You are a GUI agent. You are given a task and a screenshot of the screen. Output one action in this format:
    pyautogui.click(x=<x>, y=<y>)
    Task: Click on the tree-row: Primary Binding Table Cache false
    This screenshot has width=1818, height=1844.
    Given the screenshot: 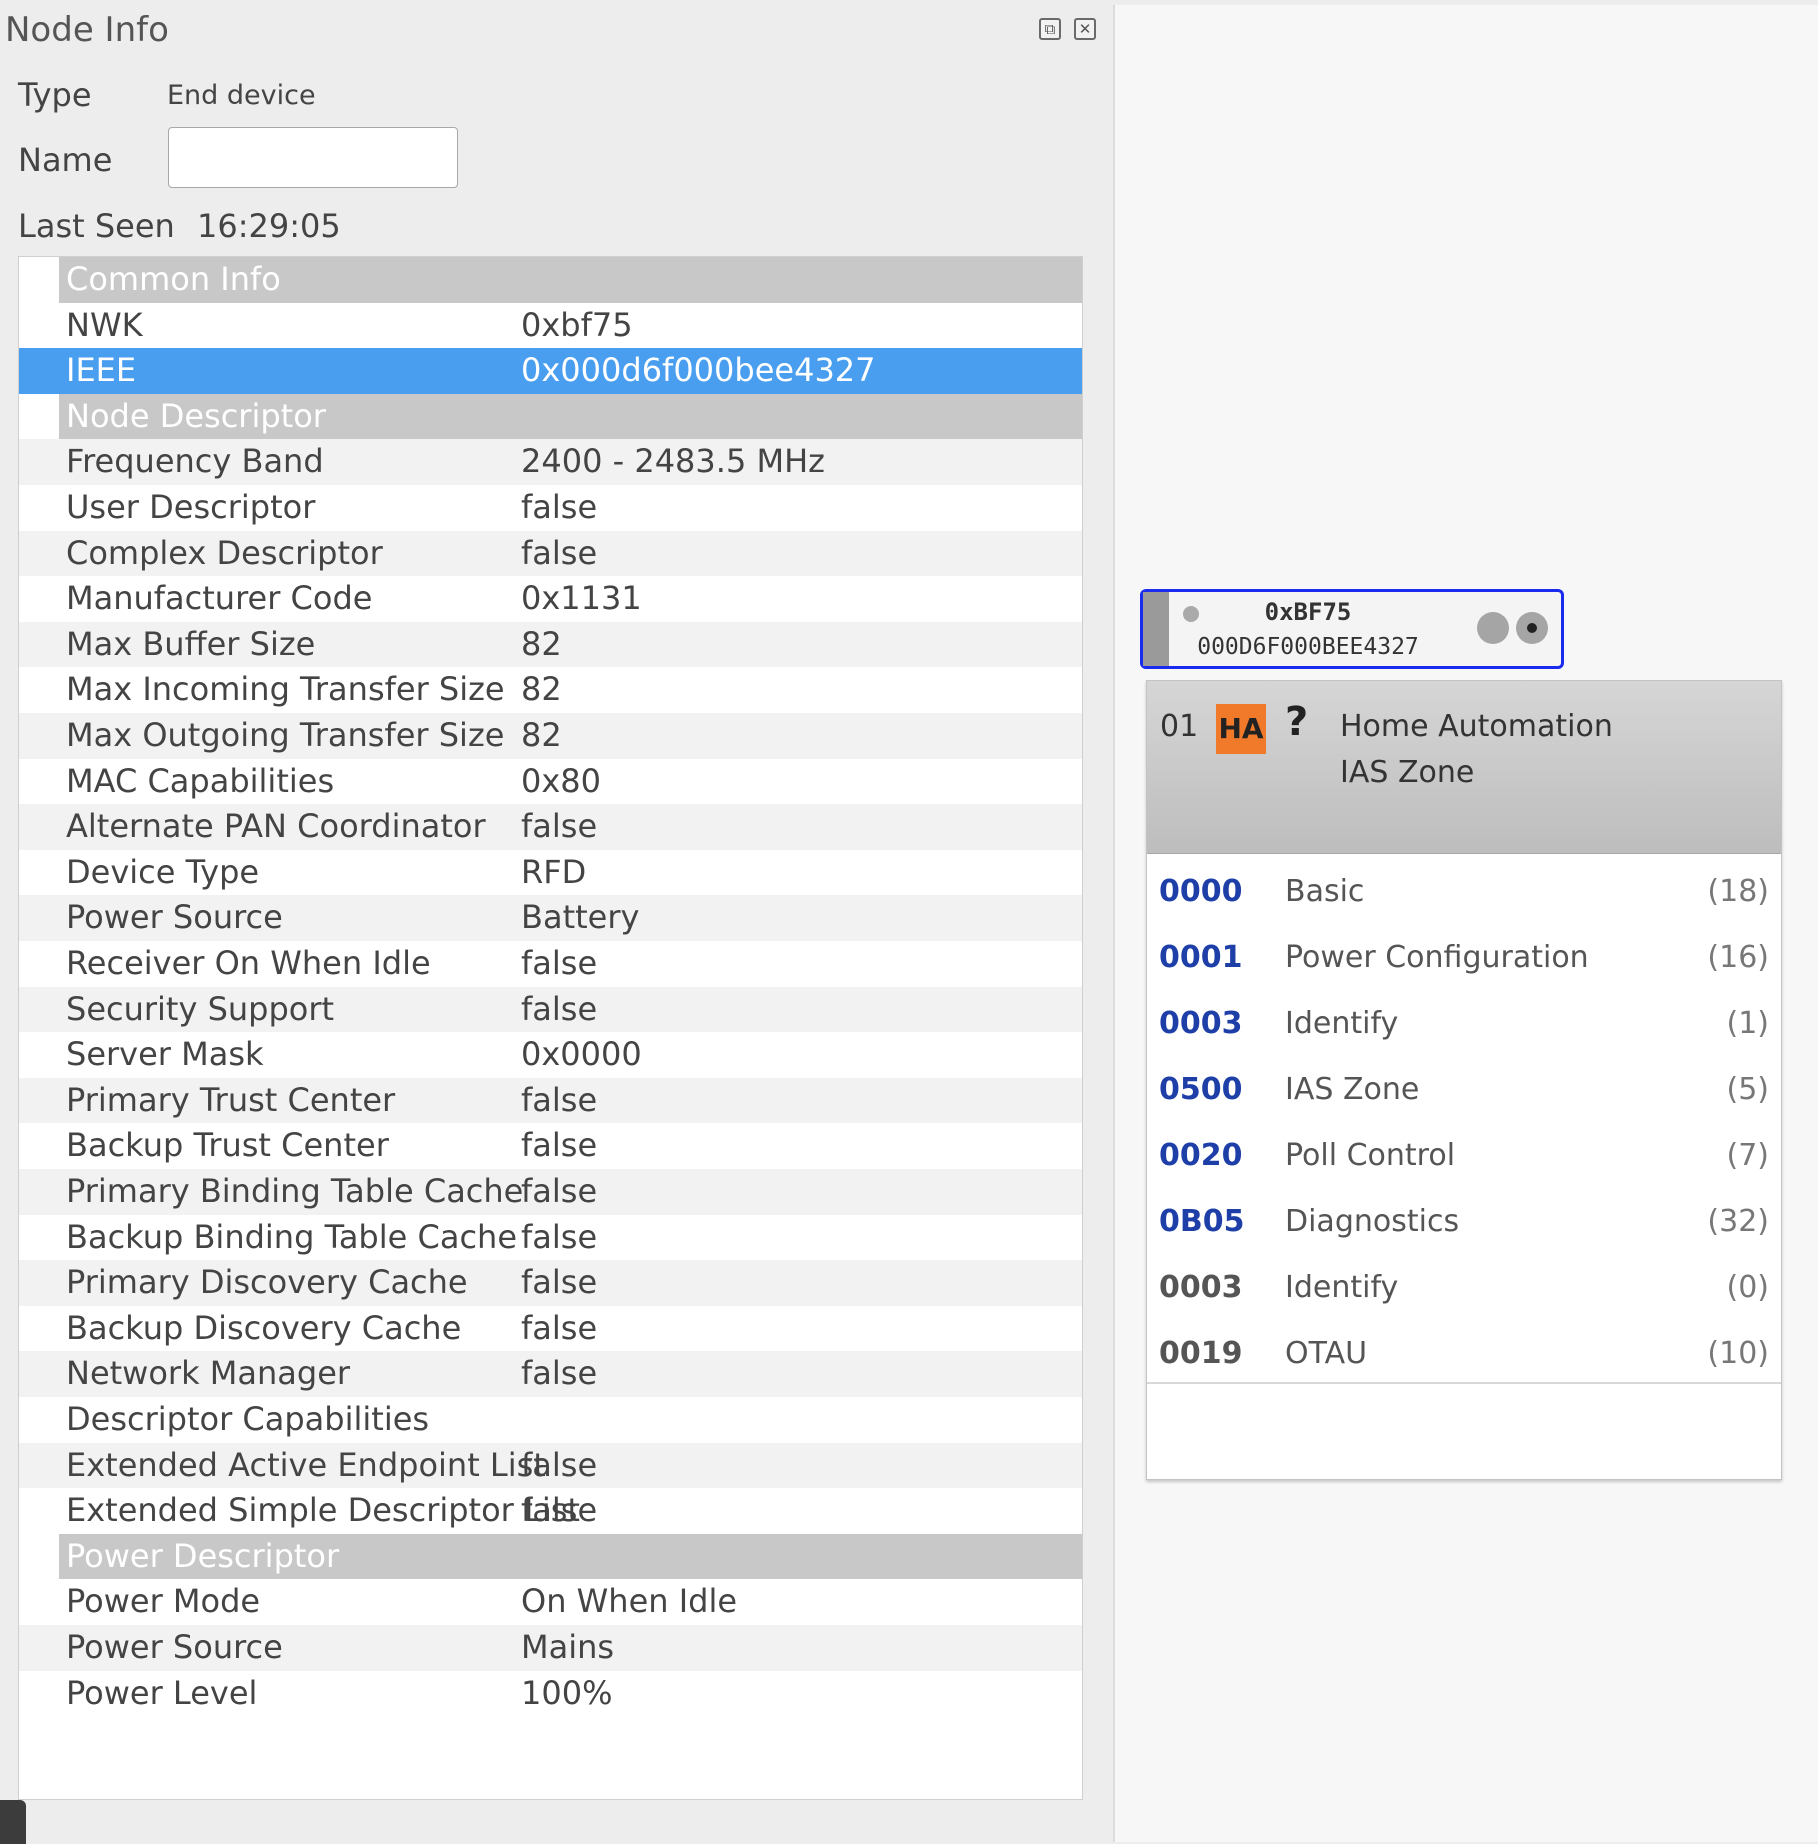 What is the action you would take?
    pyautogui.click(x=550, y=1192)
    